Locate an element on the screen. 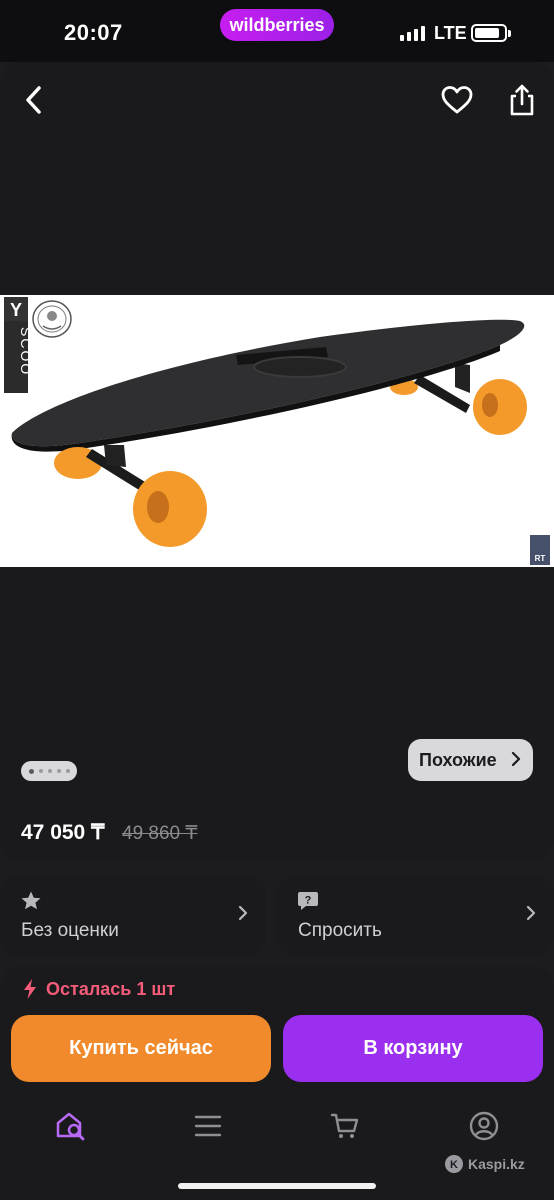 This screenshot has width=554, height=1200. current-price: 47 050 ₸ is located at coordinates (63, 832).